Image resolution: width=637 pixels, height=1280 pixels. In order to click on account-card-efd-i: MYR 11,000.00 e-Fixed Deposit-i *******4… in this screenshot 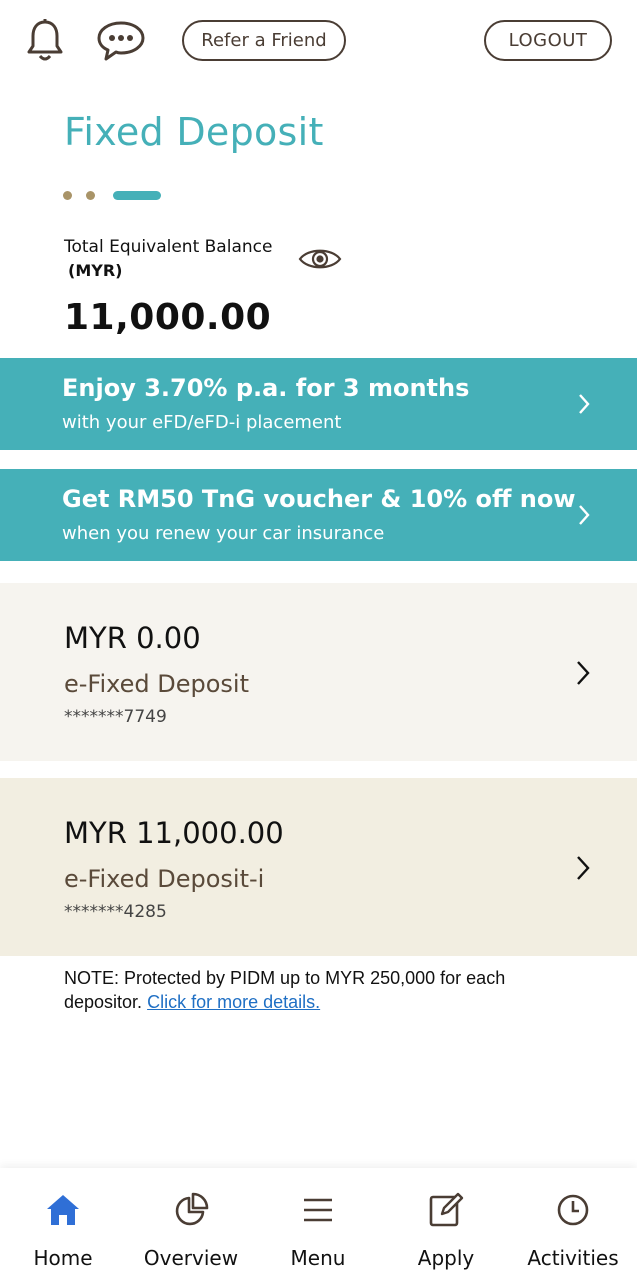, I will do `click(318, 867)`.